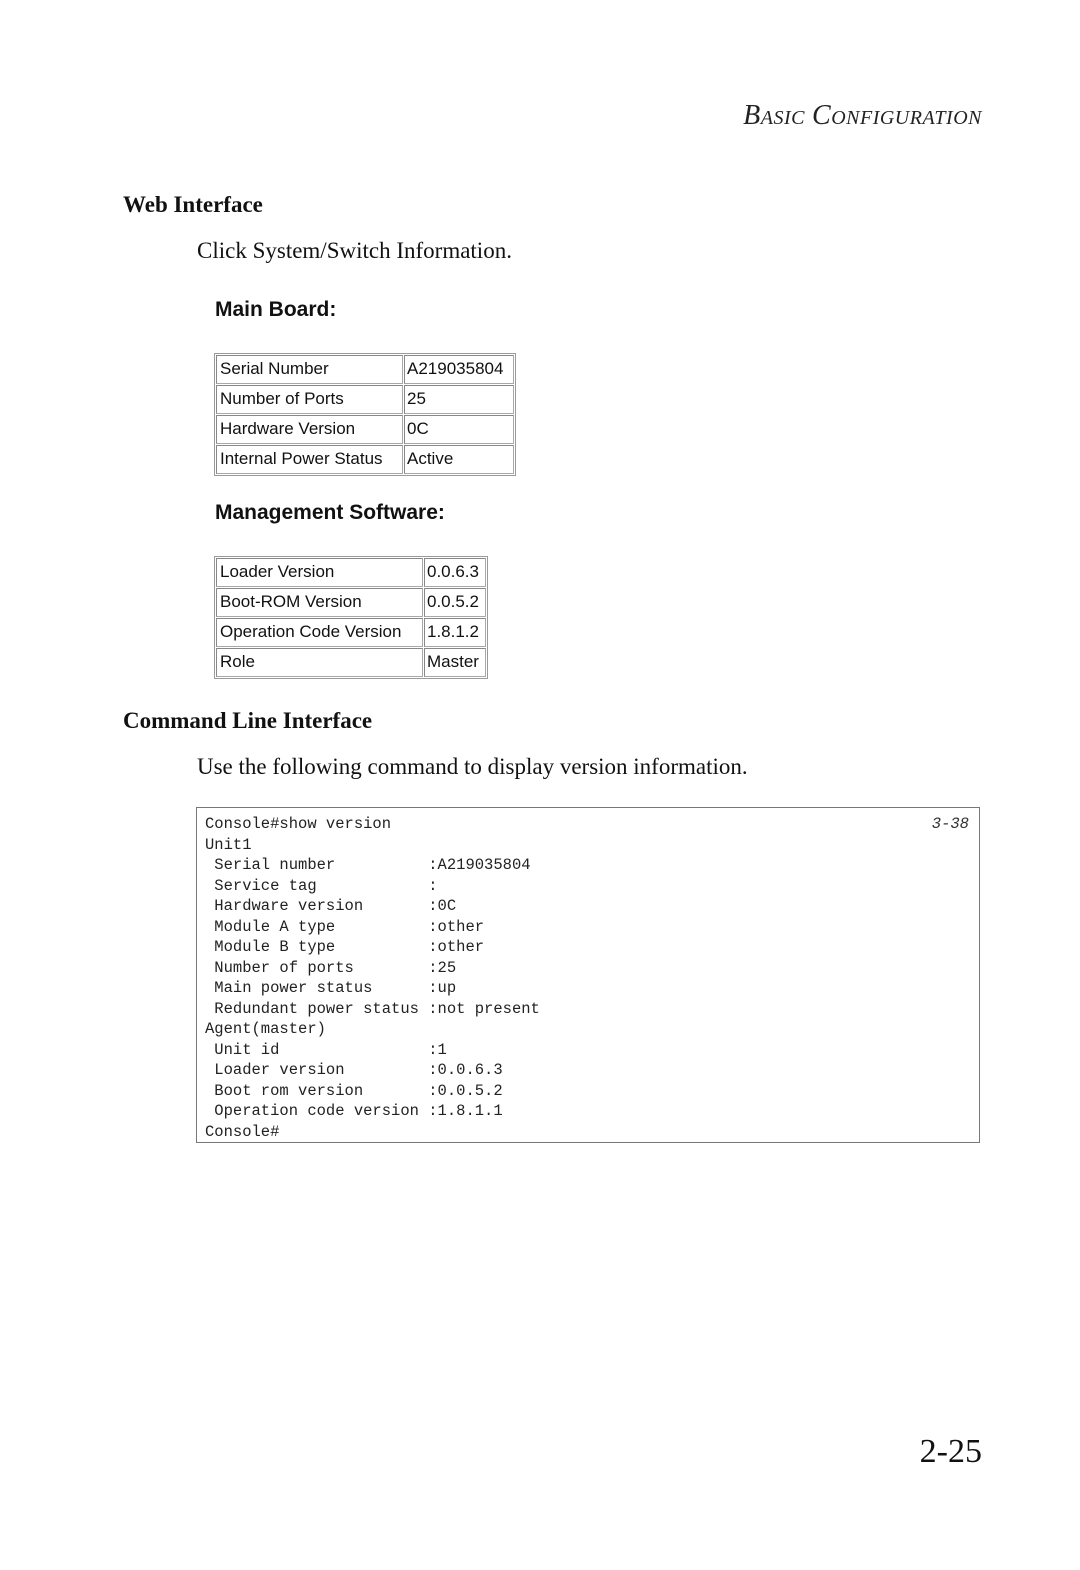  What do you see at coordinates (319, 632) in the screenshot?
I see `row-label: Operation Code Version` at bounding box center [319, 632].